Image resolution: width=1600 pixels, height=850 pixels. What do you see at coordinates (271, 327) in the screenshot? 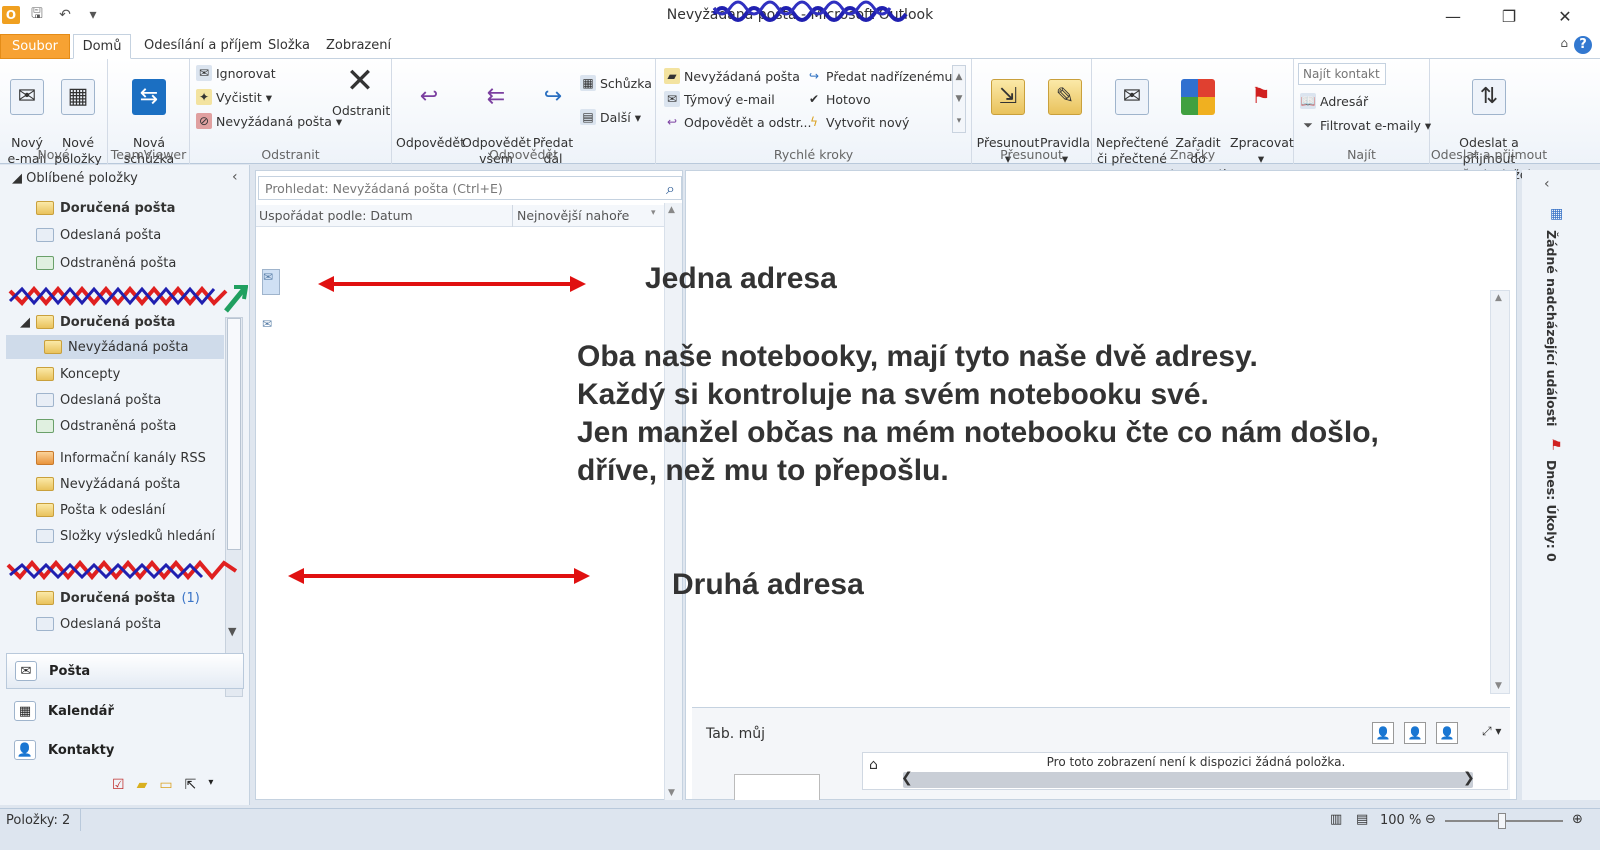
I see `message-item-2: ✉` at bounding box center [271, 327].